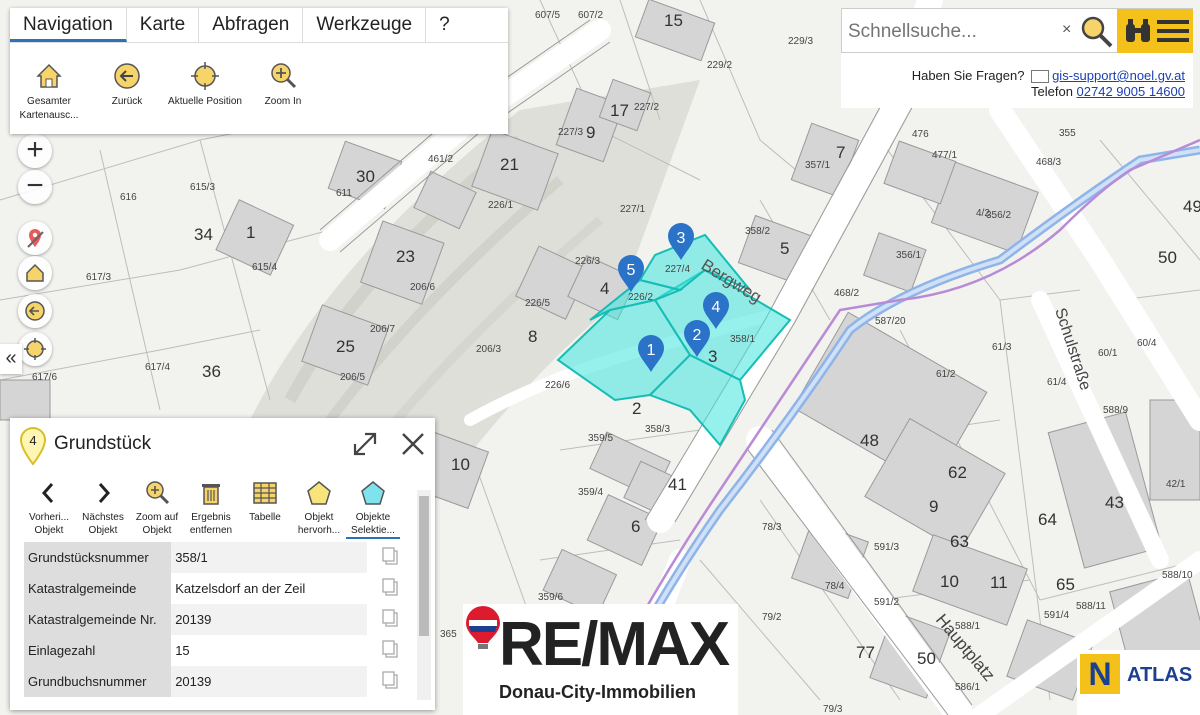 The height and width of the screenshot is (715, 1200). I want to click on atlas-wordmark: ATLAS, so click(1160, 675).